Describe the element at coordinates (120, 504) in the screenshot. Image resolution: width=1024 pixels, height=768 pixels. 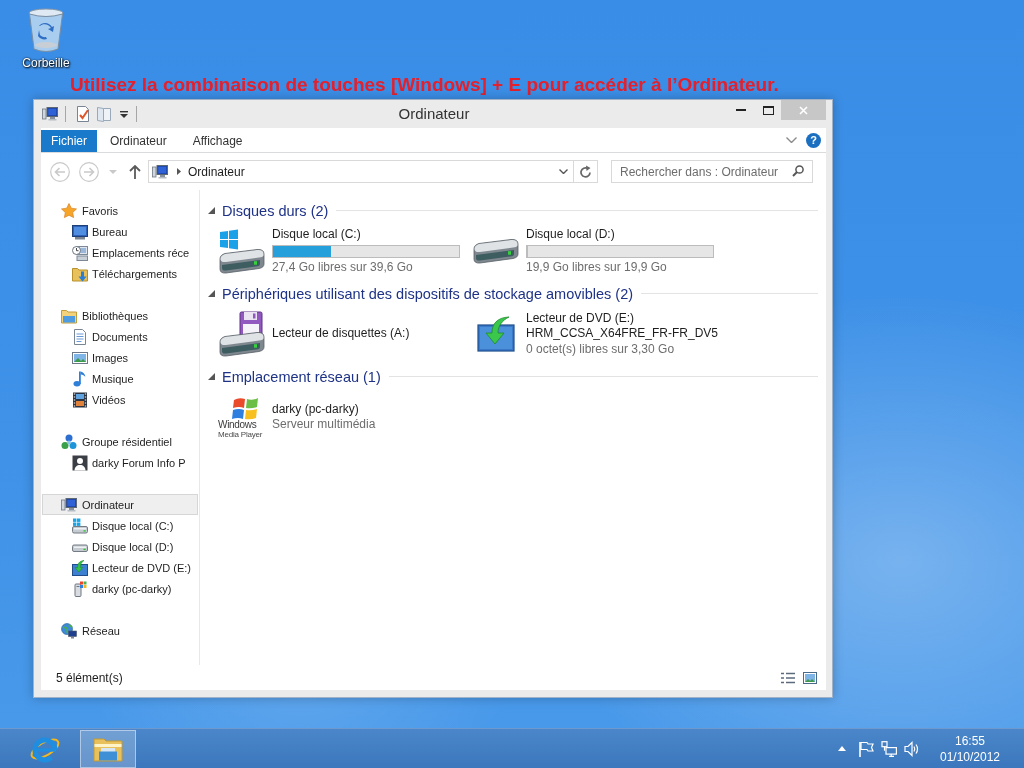
I see `nav-item: Ordinateur` at that location.